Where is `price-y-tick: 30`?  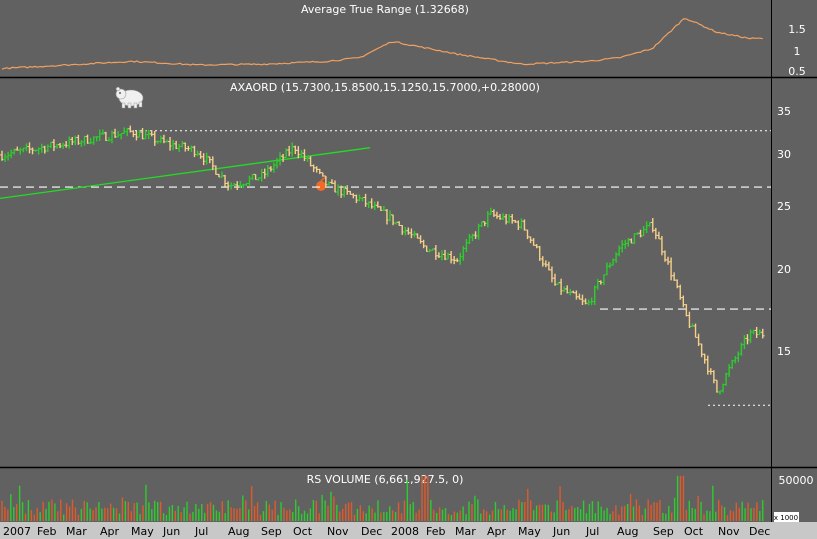
price-y-tick: 30 is located at coordinates (784, 154).